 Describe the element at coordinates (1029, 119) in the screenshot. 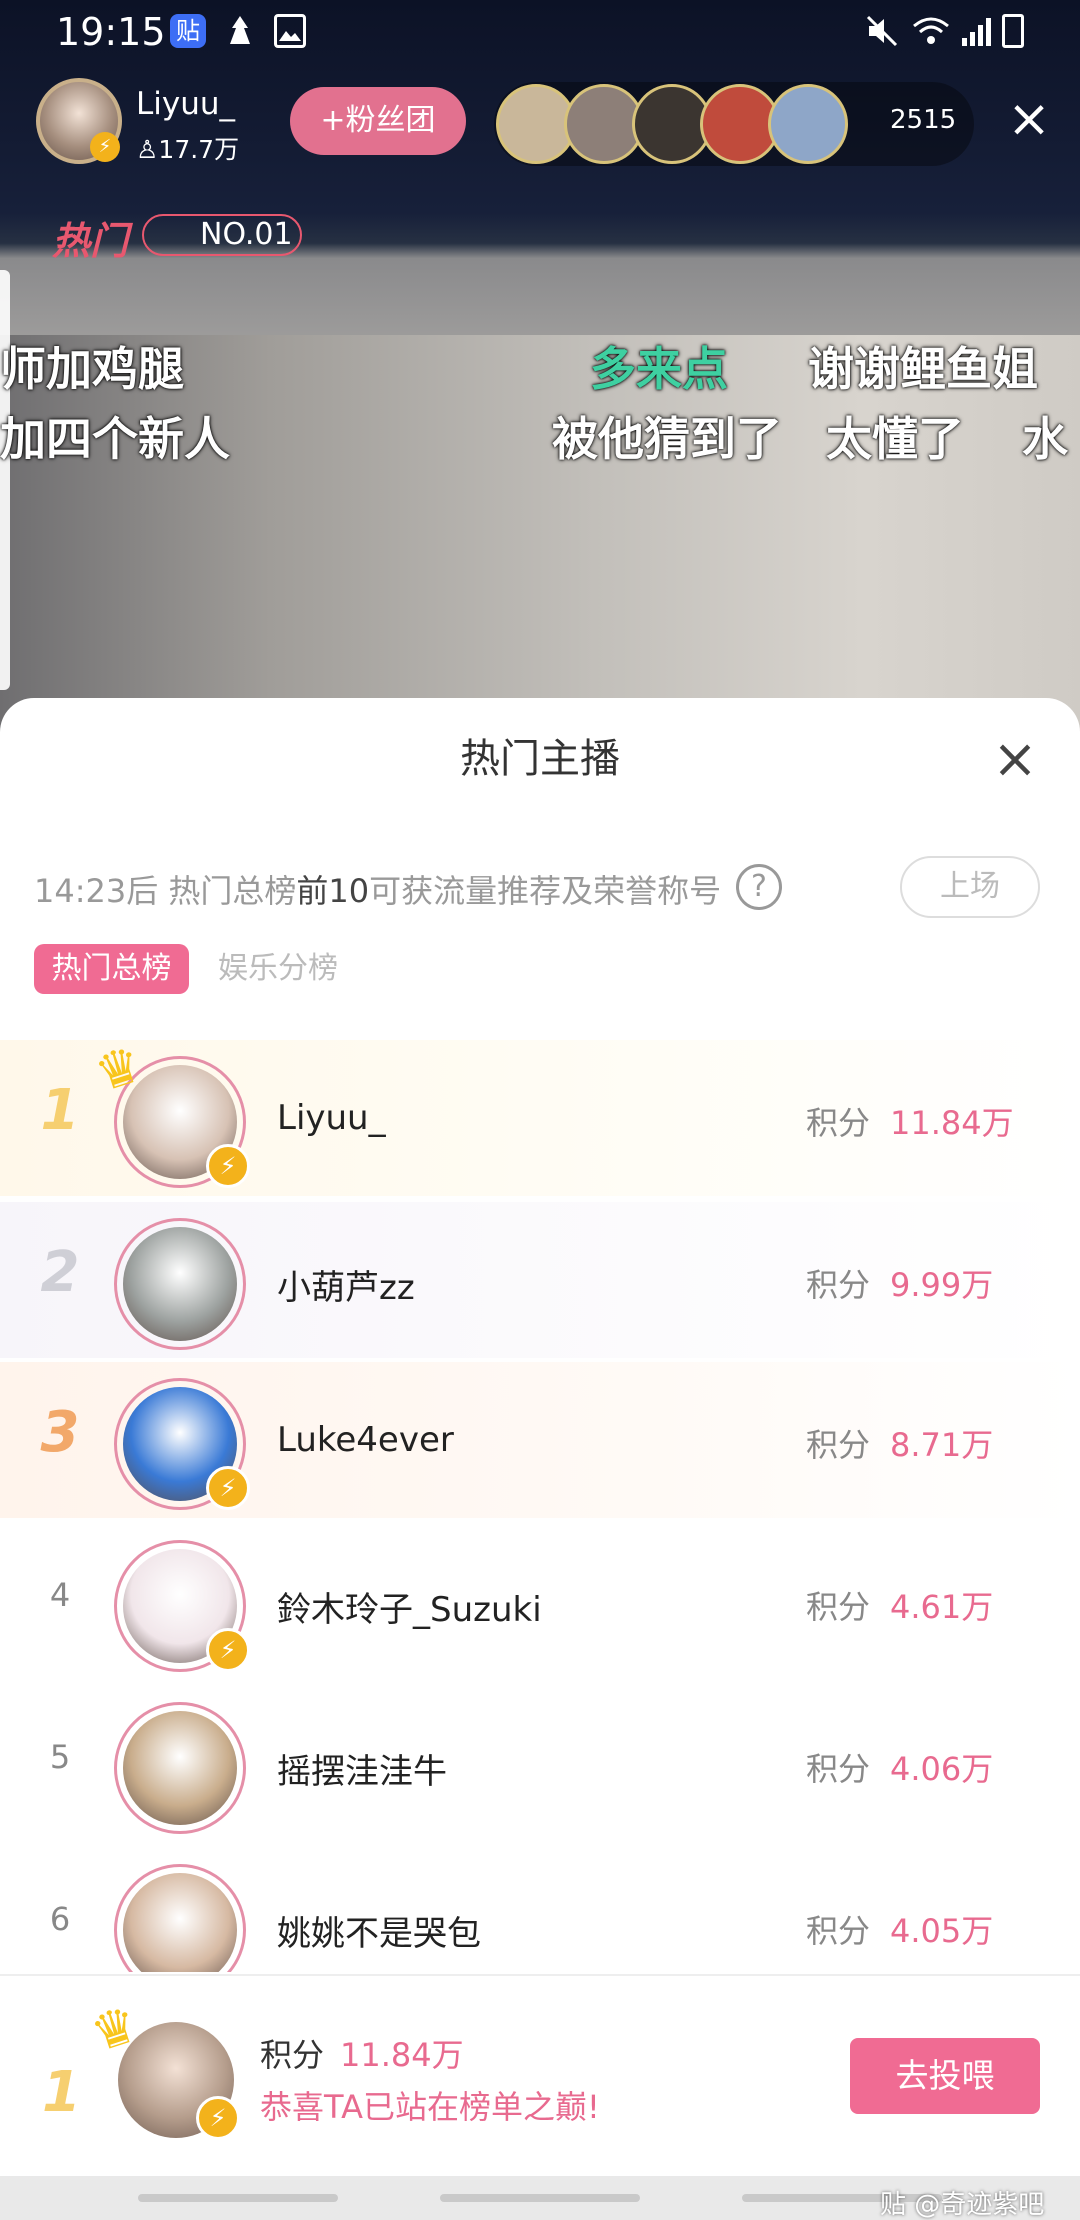

I see `close-stream-icon: ×` at that location.